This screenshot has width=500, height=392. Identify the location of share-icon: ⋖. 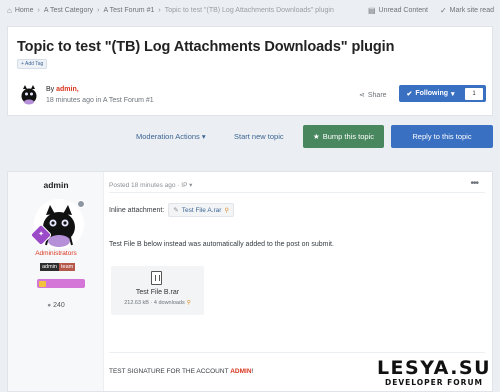
(362, 95).